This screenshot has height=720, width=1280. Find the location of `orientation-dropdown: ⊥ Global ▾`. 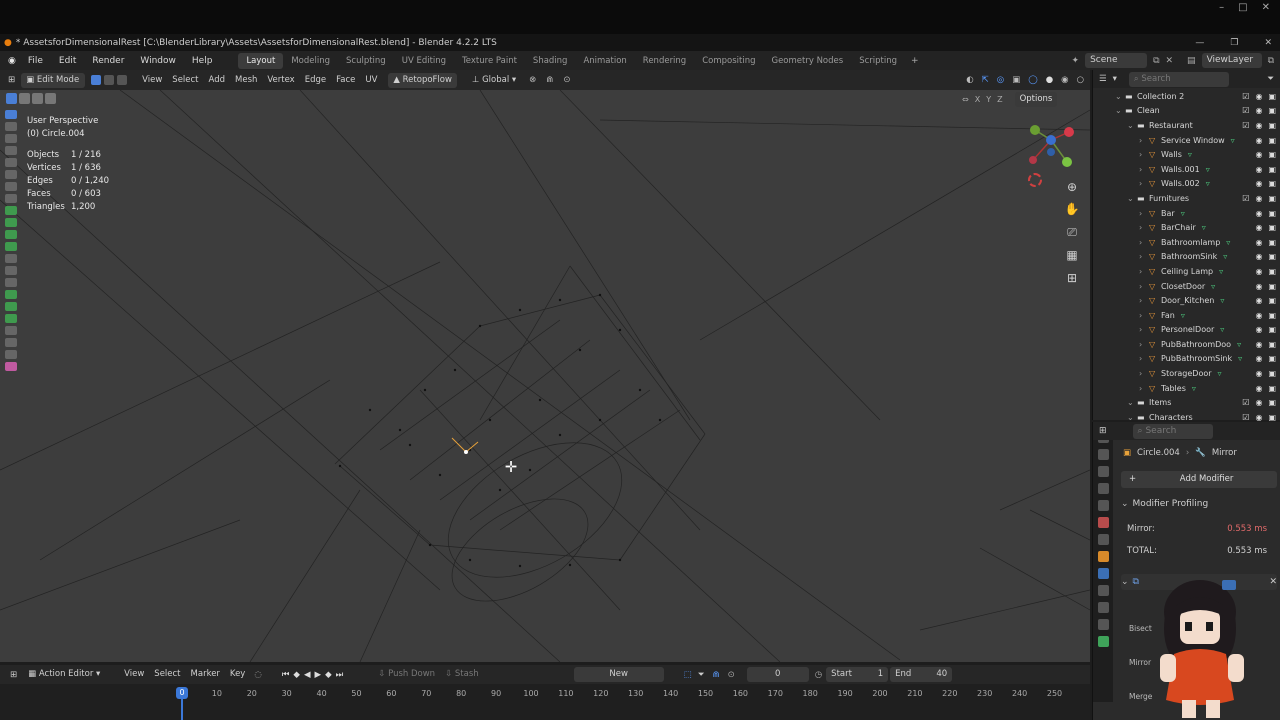

orientation-dropdown: ⊥ Global ▾ is located at coordinates (494, 80).